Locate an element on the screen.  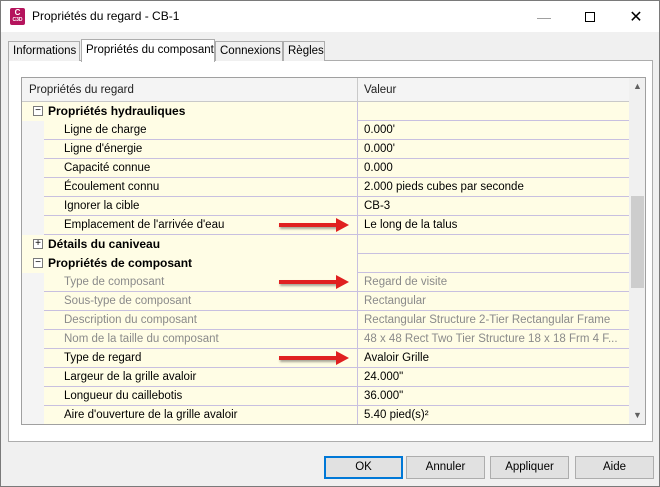
property-value: 24.000" is located at coordinates (493, 377).